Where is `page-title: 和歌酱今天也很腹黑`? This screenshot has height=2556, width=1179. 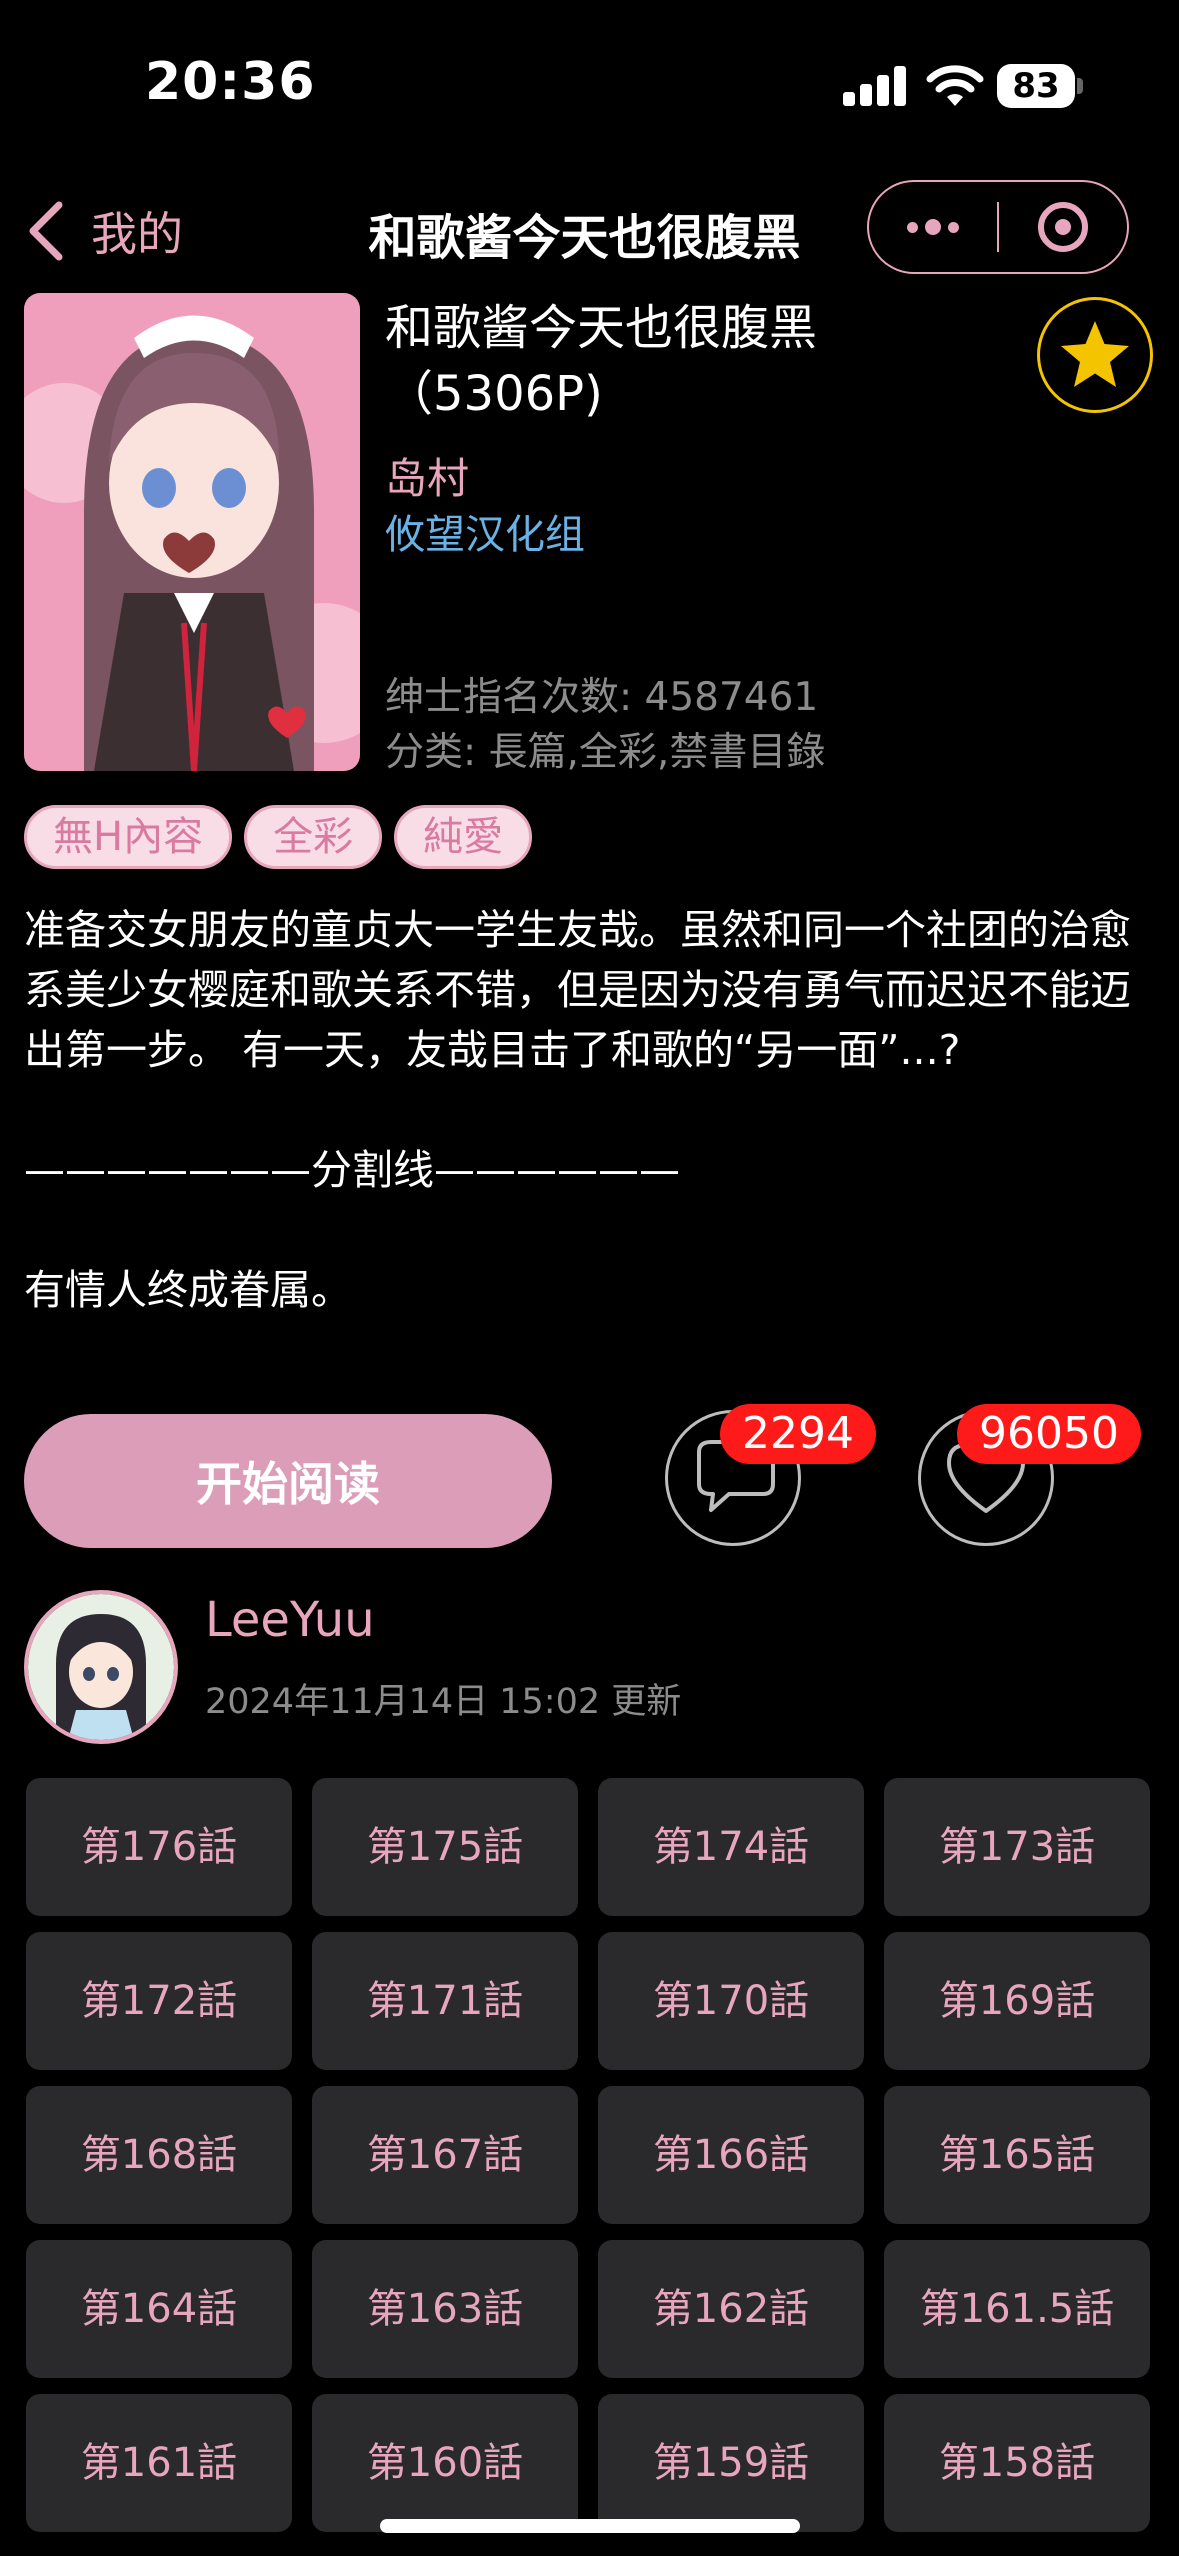
page-title: 和歌酱今天也很腹黑 is located at coordinates (584, 238).